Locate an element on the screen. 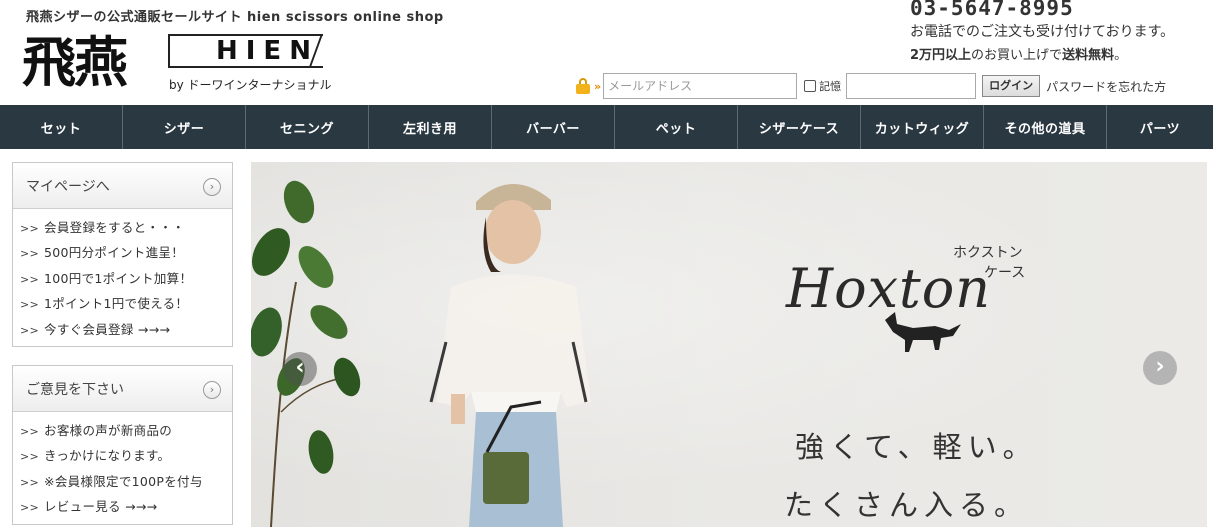 The height and width of the screenshot is (527, 1213). email-input is located at coordinates (700, 86).